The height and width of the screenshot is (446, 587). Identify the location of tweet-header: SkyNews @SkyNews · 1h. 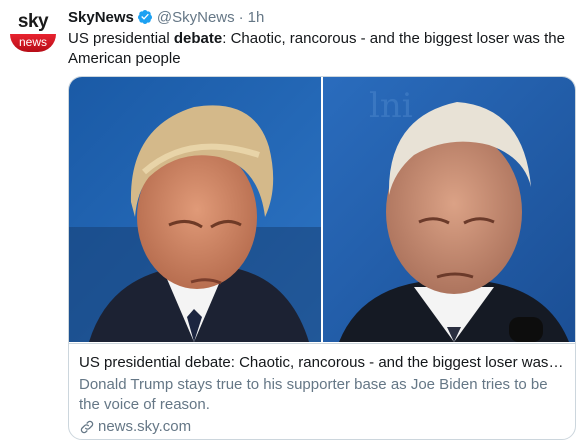
(166, 17).